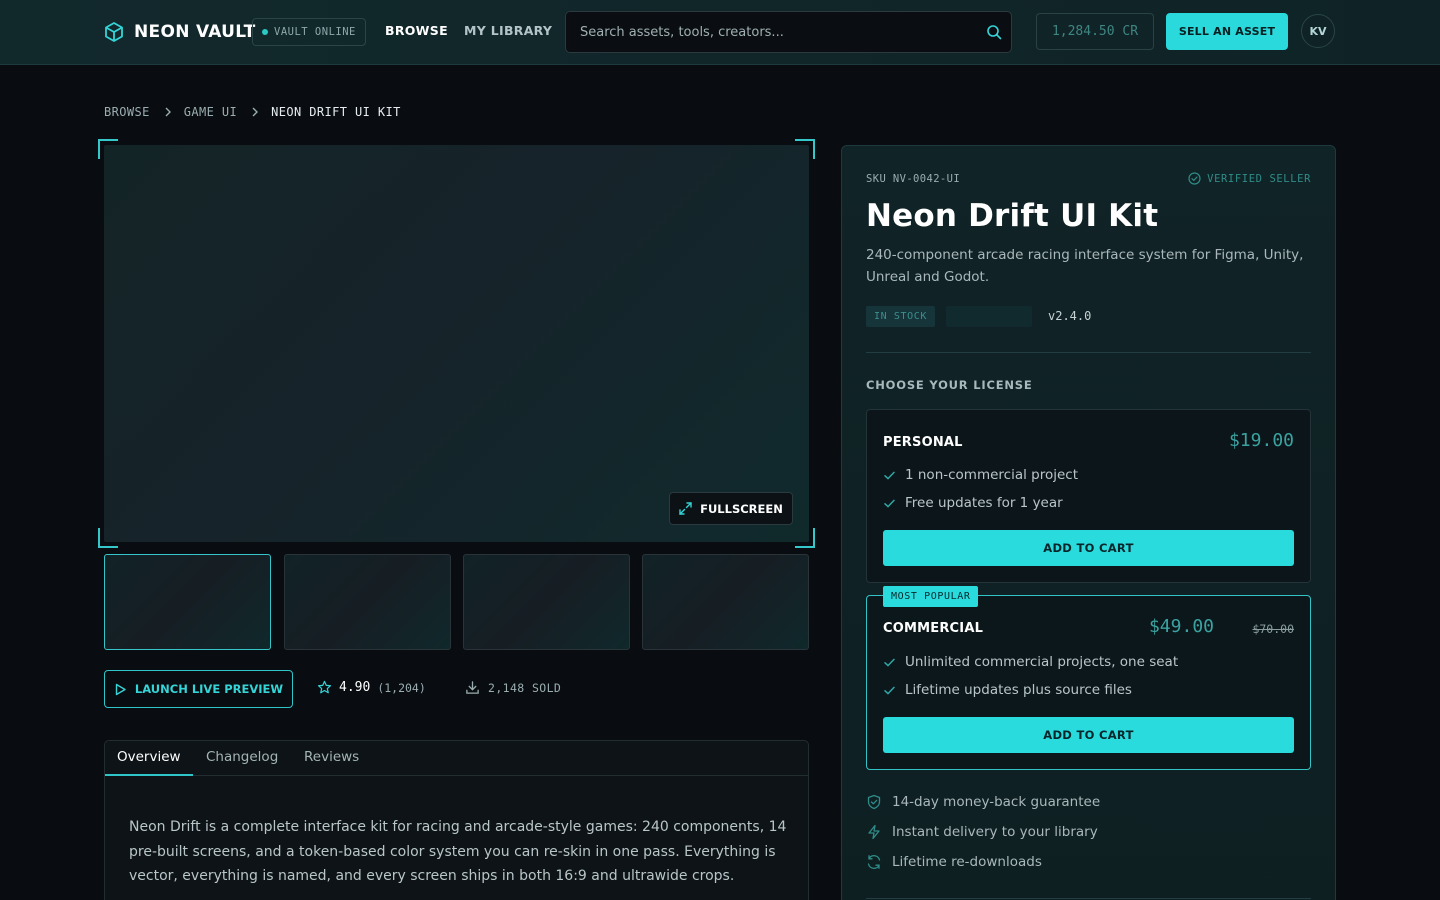  I want to click on add-to-cart-commercial-button: ADD TO CART, so click(1088, 735).